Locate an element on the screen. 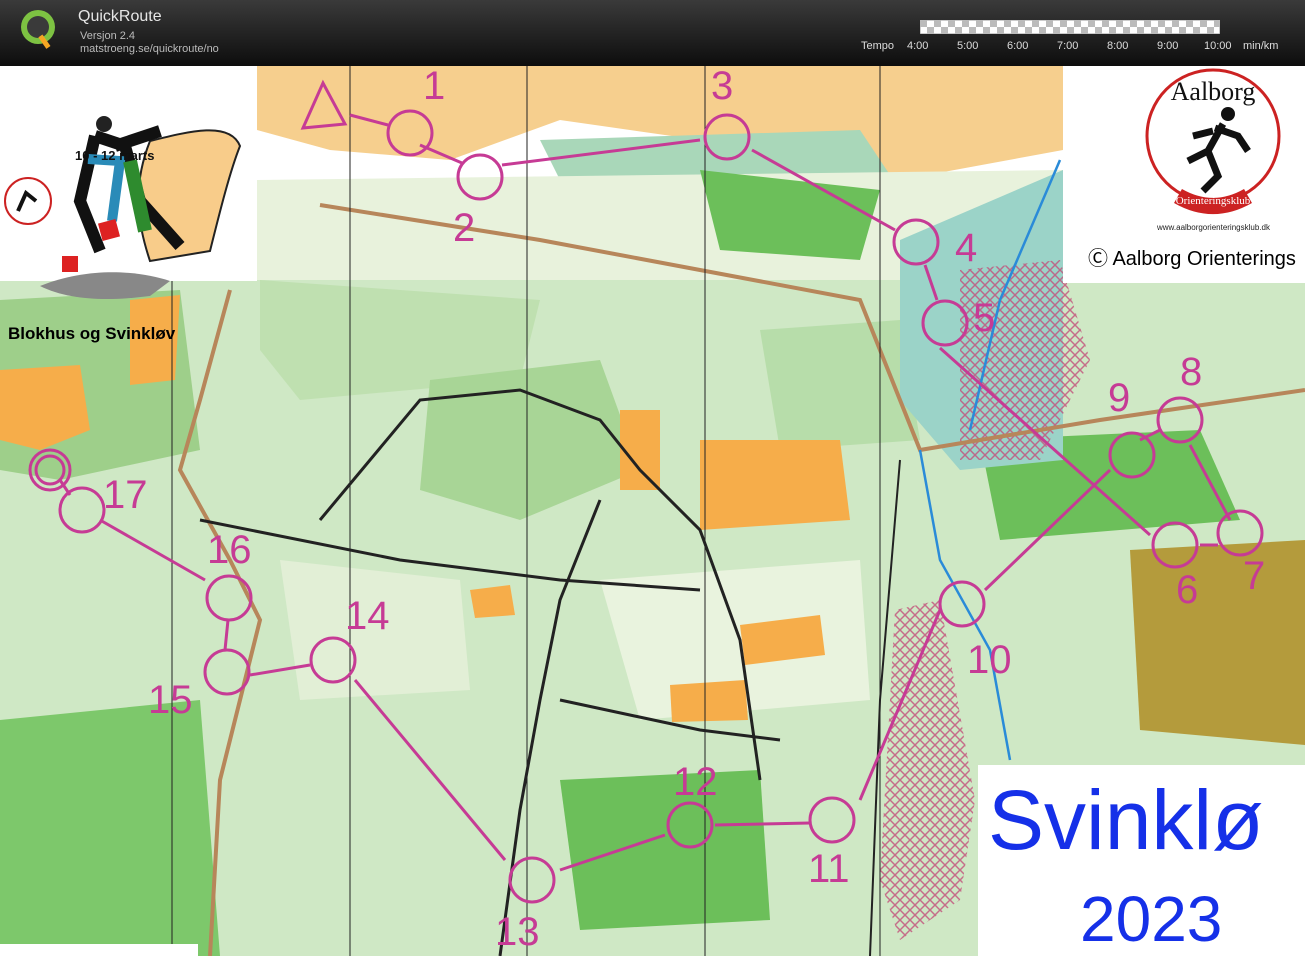 This screenshot has height=956, width=1305. control-number: 2 is located at coordinates (464, 228).